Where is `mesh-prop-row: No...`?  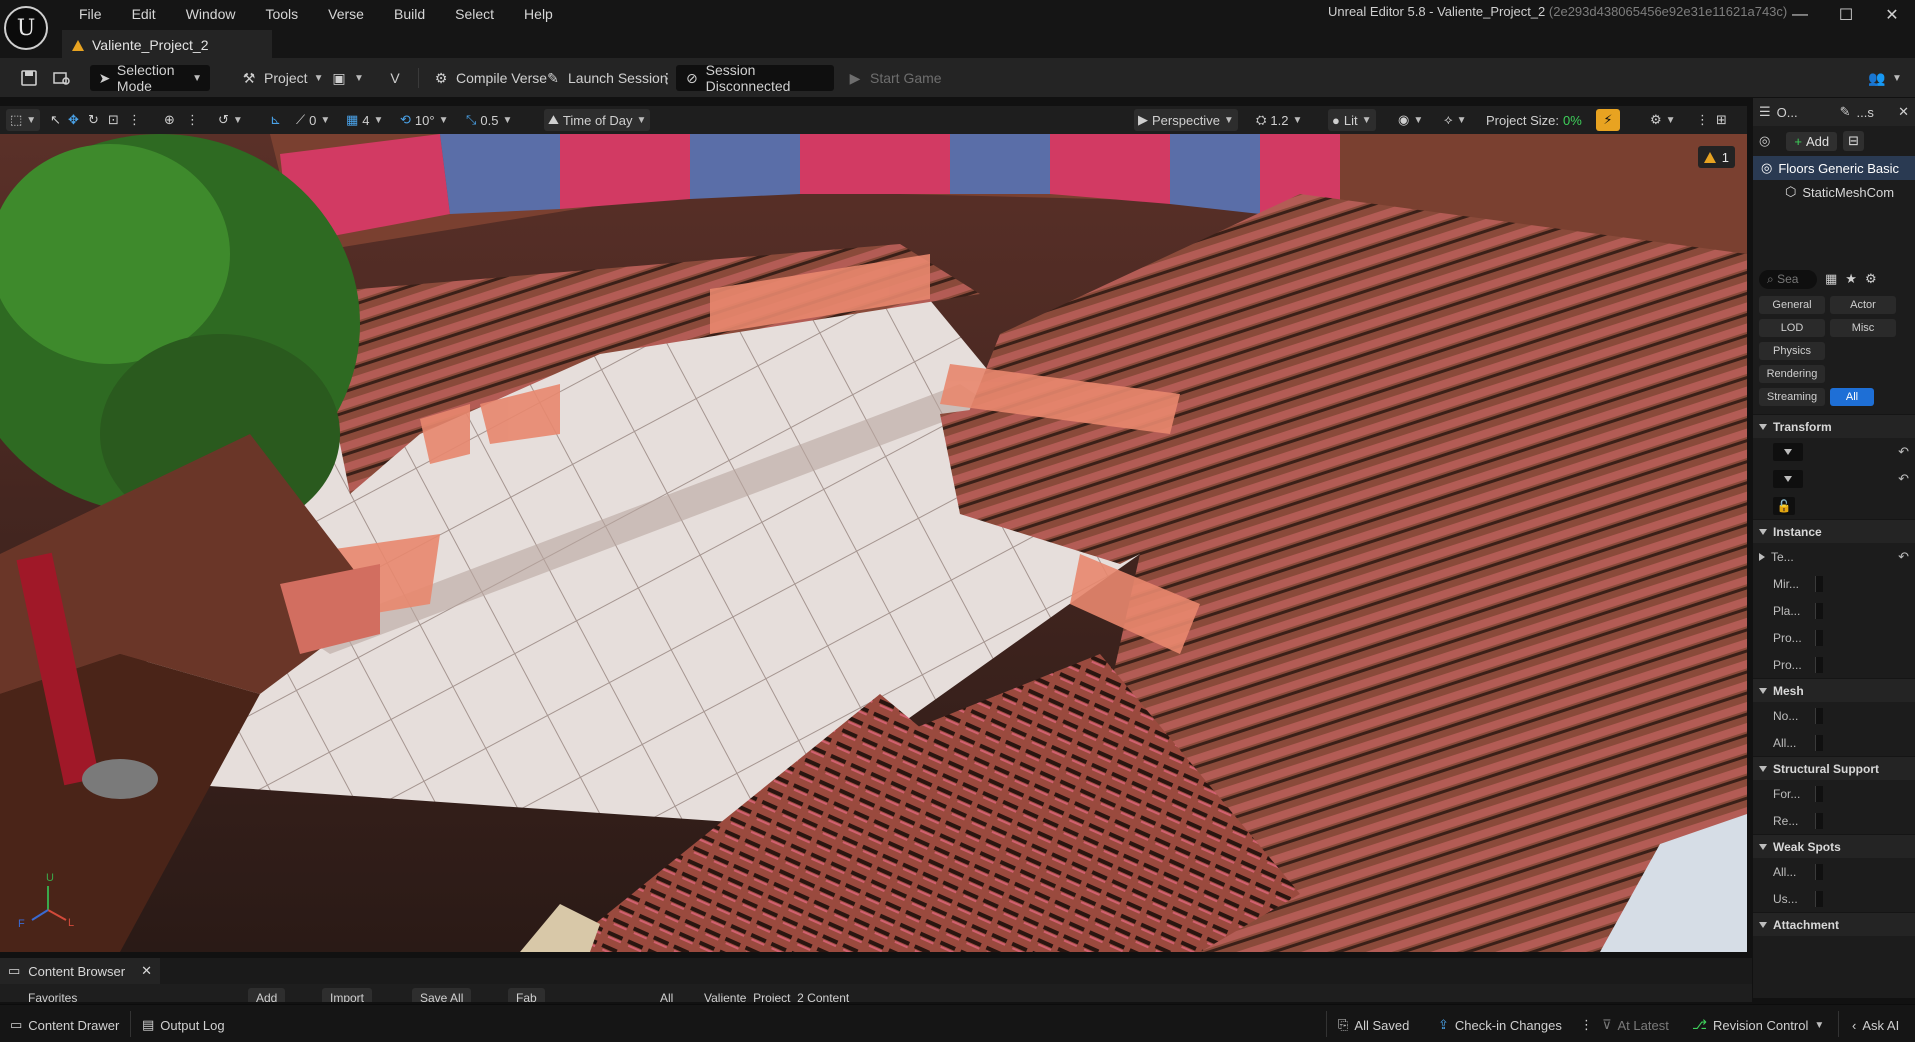
mesh-prop-row: No... is located at coordinates (1834, 715).